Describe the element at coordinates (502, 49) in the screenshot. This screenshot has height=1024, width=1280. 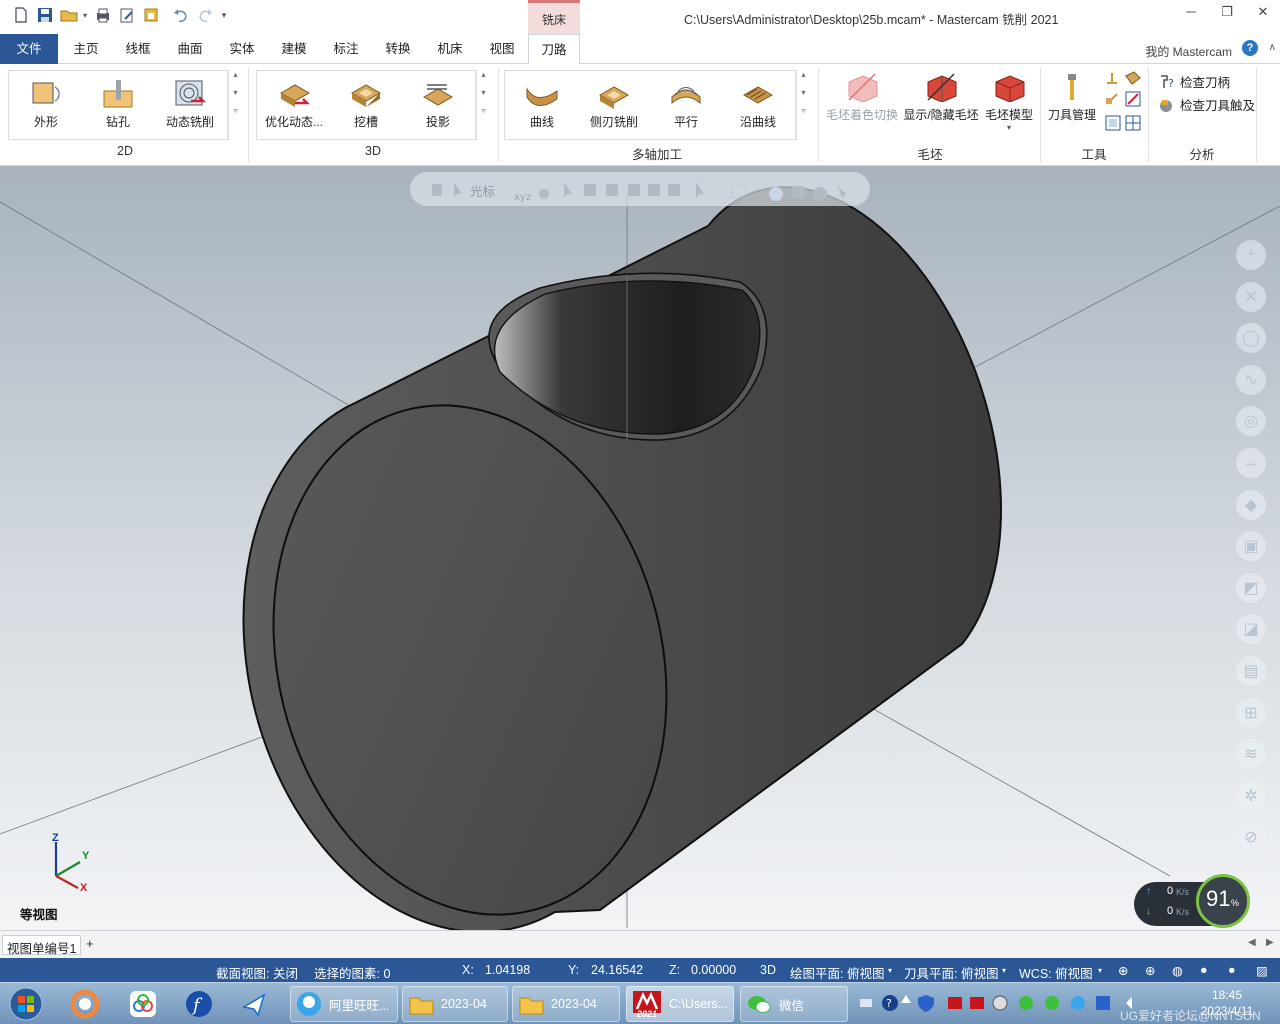
I see `tab-view: 视图` at that location.